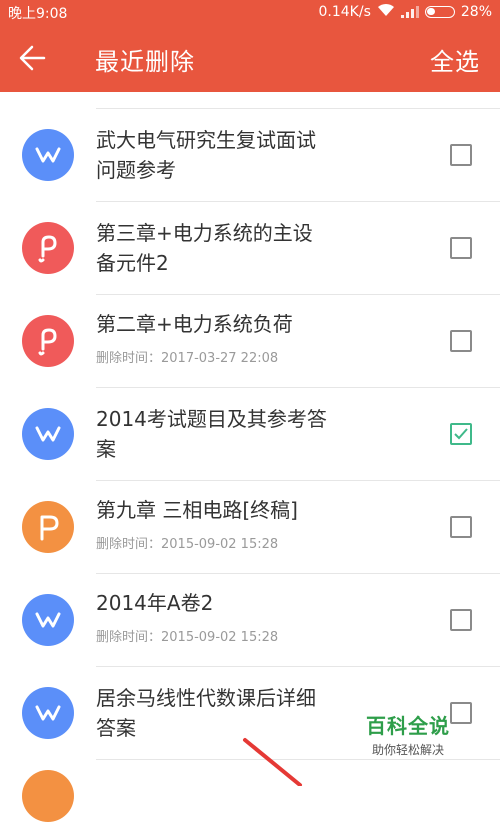  Describe the element at coordinates (38, 14) in the screenshot. I see `status-time: 晚上9:08` at that location.